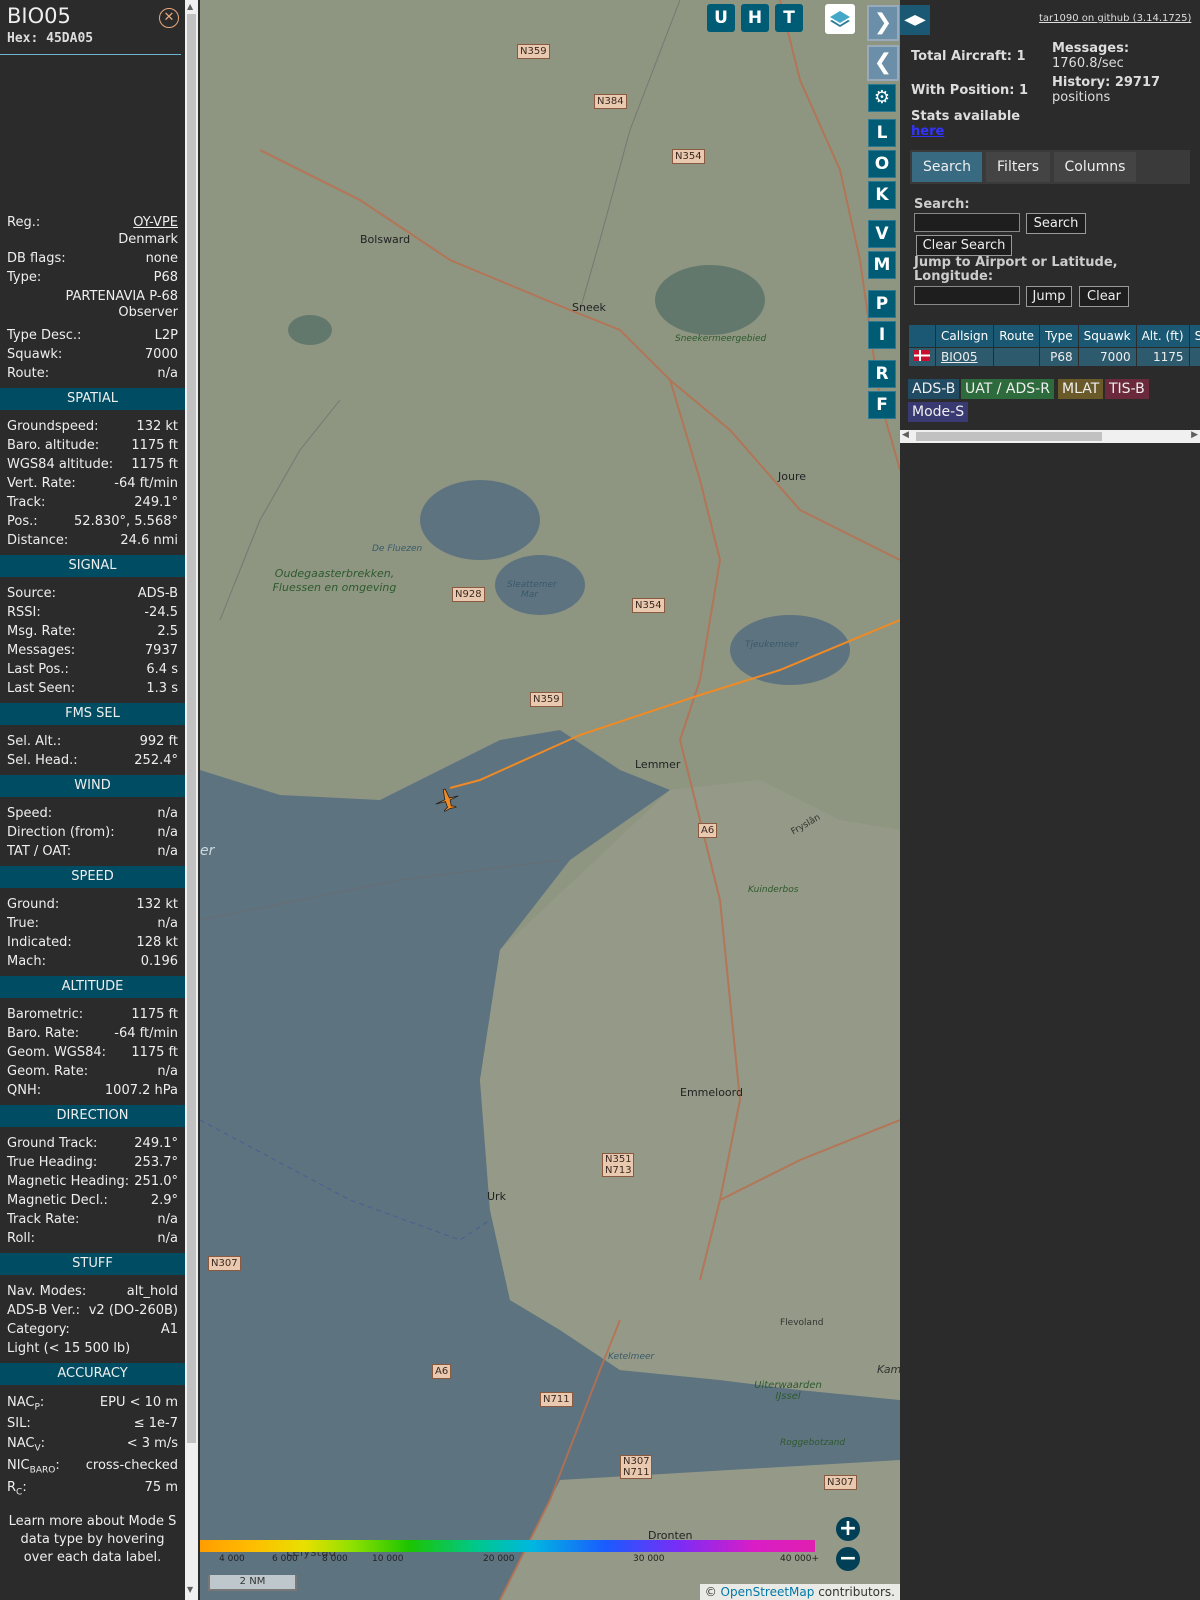  Describe the element at coordinates (24, 1090) in the screenshot. I see `info-row-label: QNH:` at that location.